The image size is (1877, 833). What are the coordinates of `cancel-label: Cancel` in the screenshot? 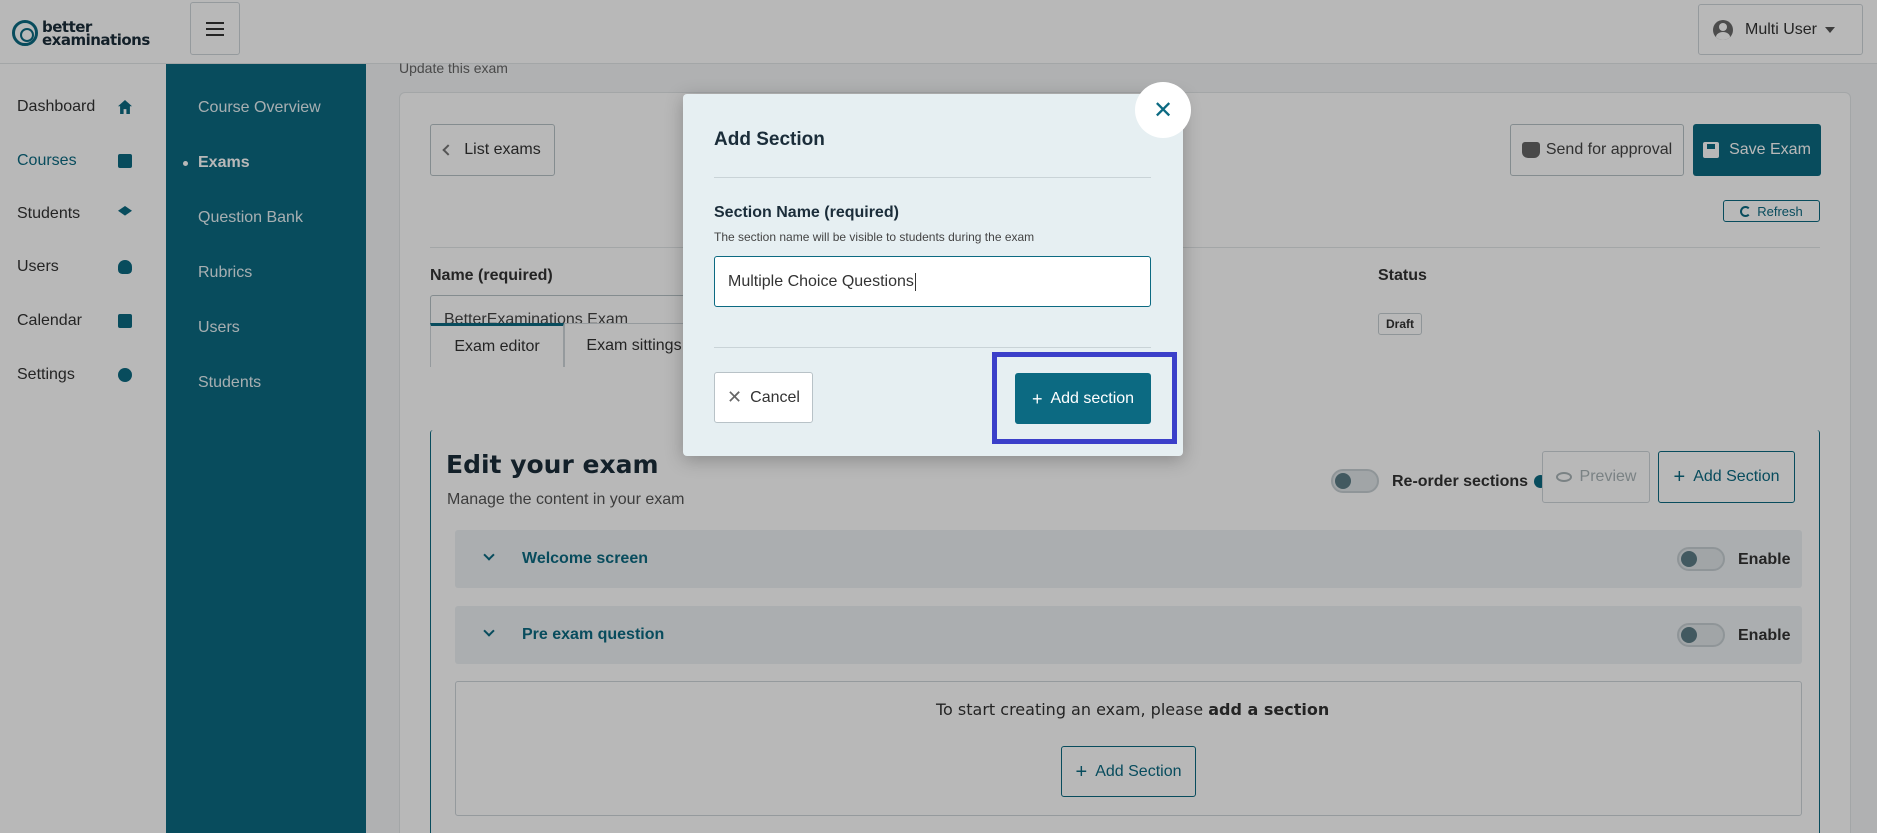 It's located at (775, 397).